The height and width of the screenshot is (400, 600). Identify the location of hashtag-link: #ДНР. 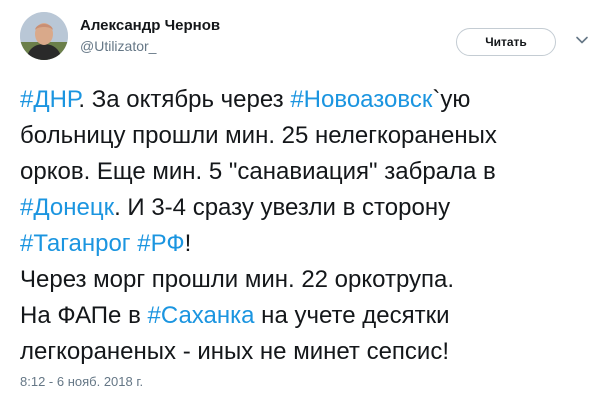
(49, 99).